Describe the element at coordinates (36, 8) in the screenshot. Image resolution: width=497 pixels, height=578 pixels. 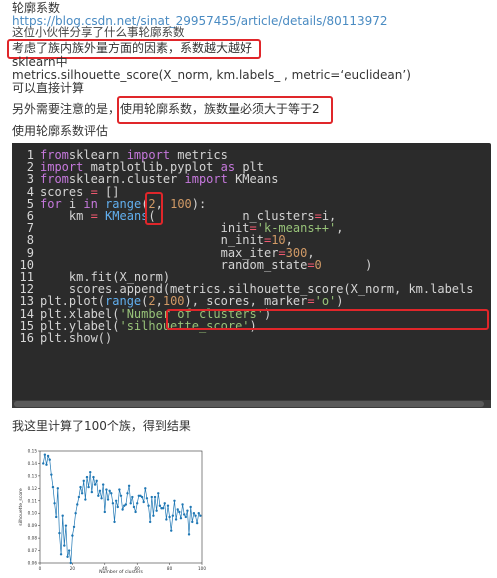
I see `section-title: 轮廓系数` at that location.